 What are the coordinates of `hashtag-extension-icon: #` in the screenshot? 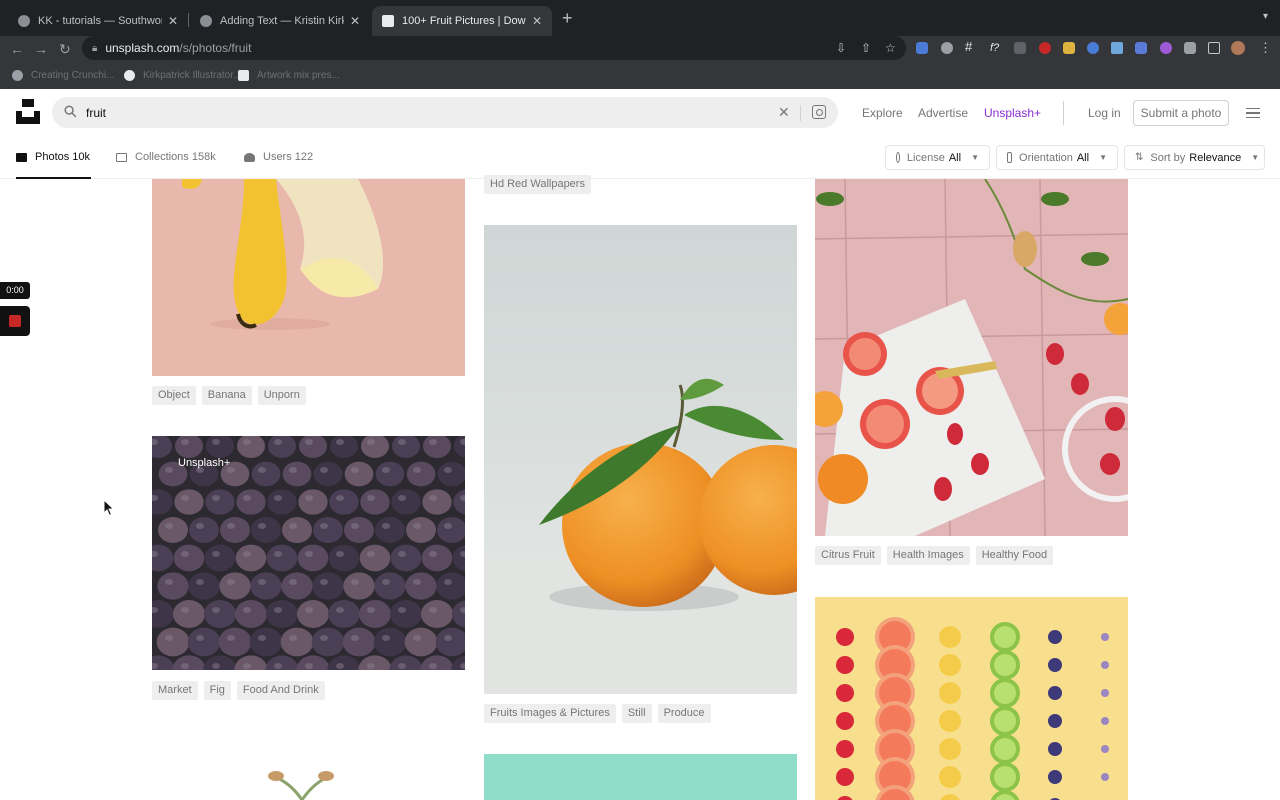 It's located at (971, 46).